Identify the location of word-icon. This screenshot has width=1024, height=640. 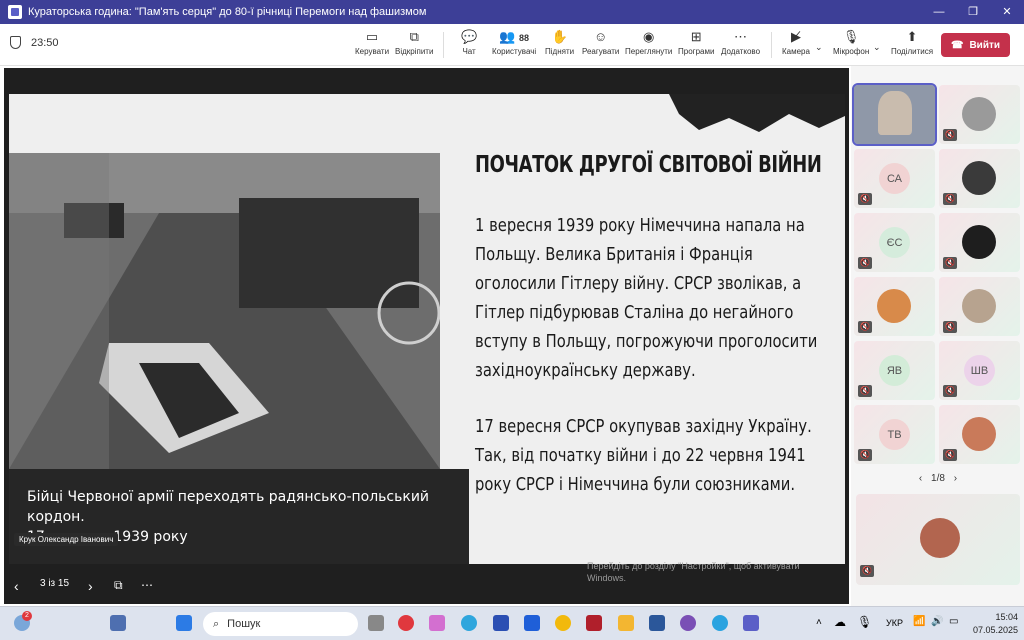
(657, 623).